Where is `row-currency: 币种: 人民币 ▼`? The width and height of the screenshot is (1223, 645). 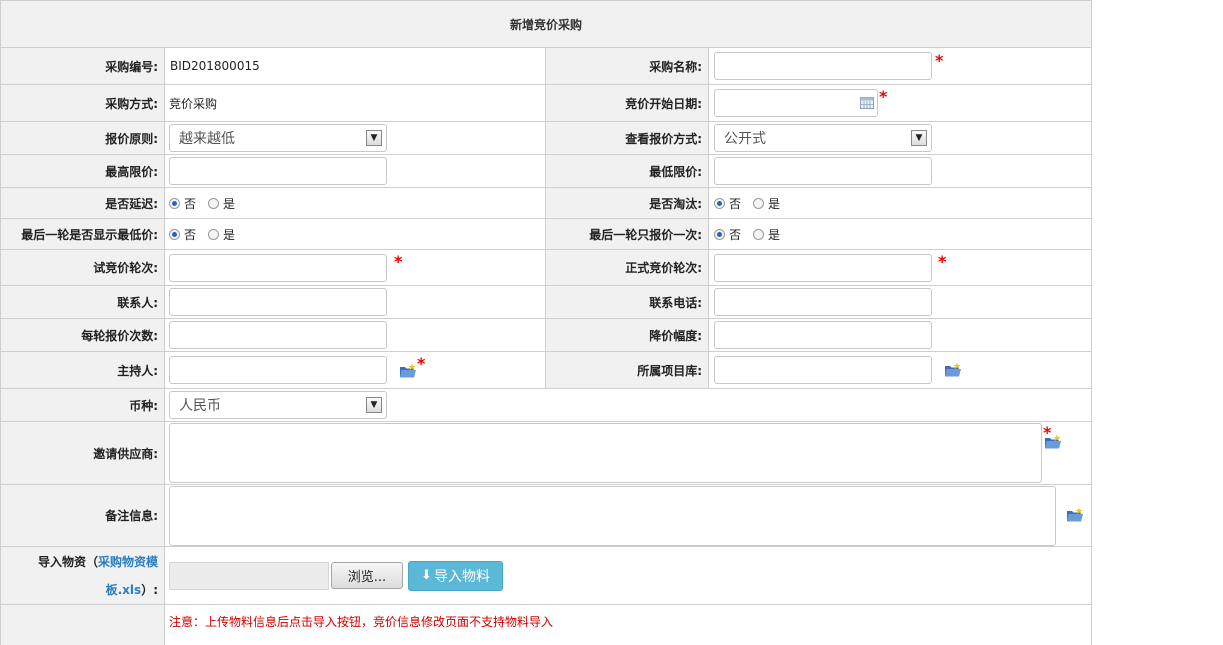
row-currency: 币种: 人民币 ▼ is located at coordinates (546, 405).